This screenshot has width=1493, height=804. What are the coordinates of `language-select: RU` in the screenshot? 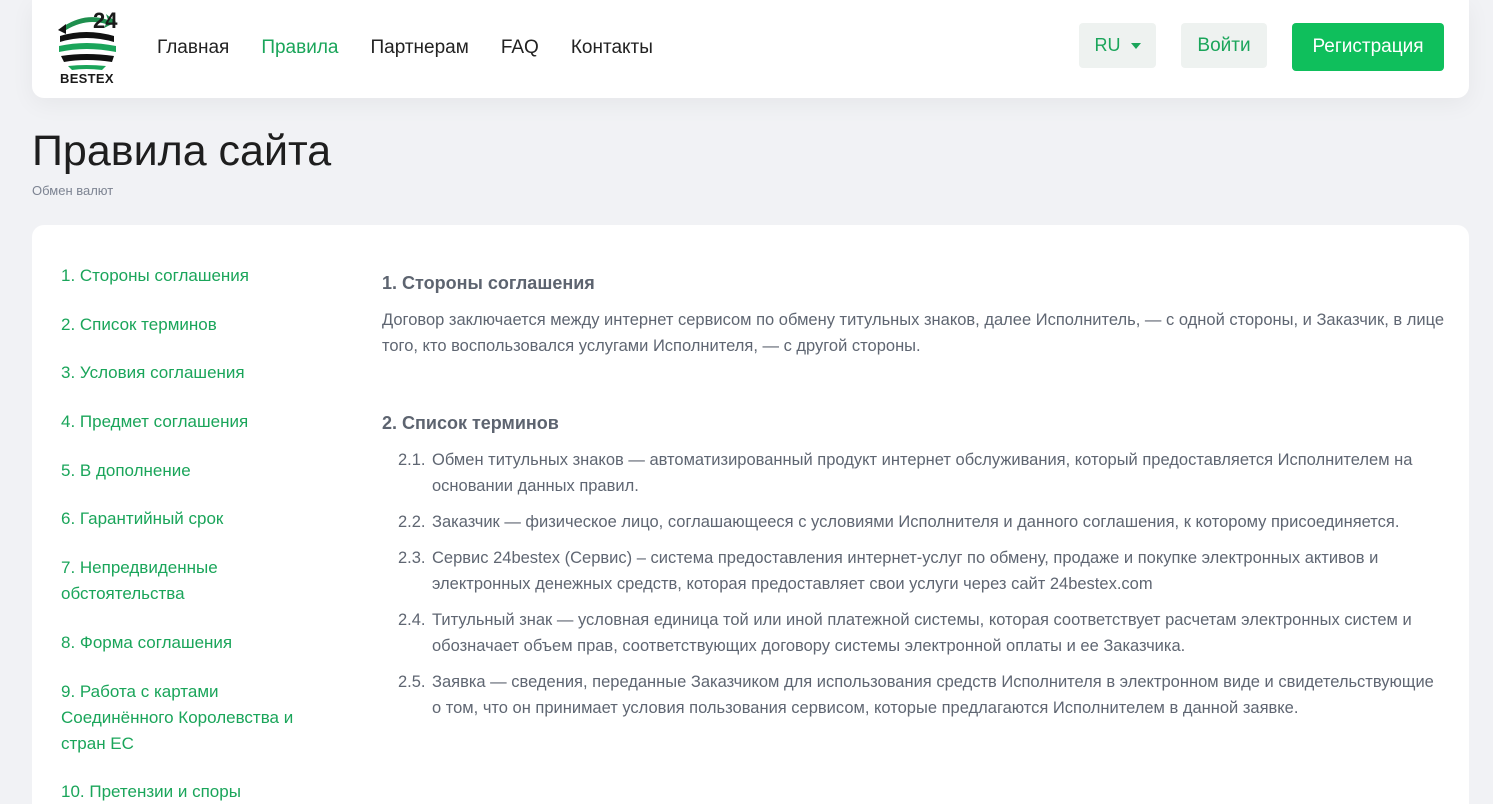 It's located at (1117, 45).